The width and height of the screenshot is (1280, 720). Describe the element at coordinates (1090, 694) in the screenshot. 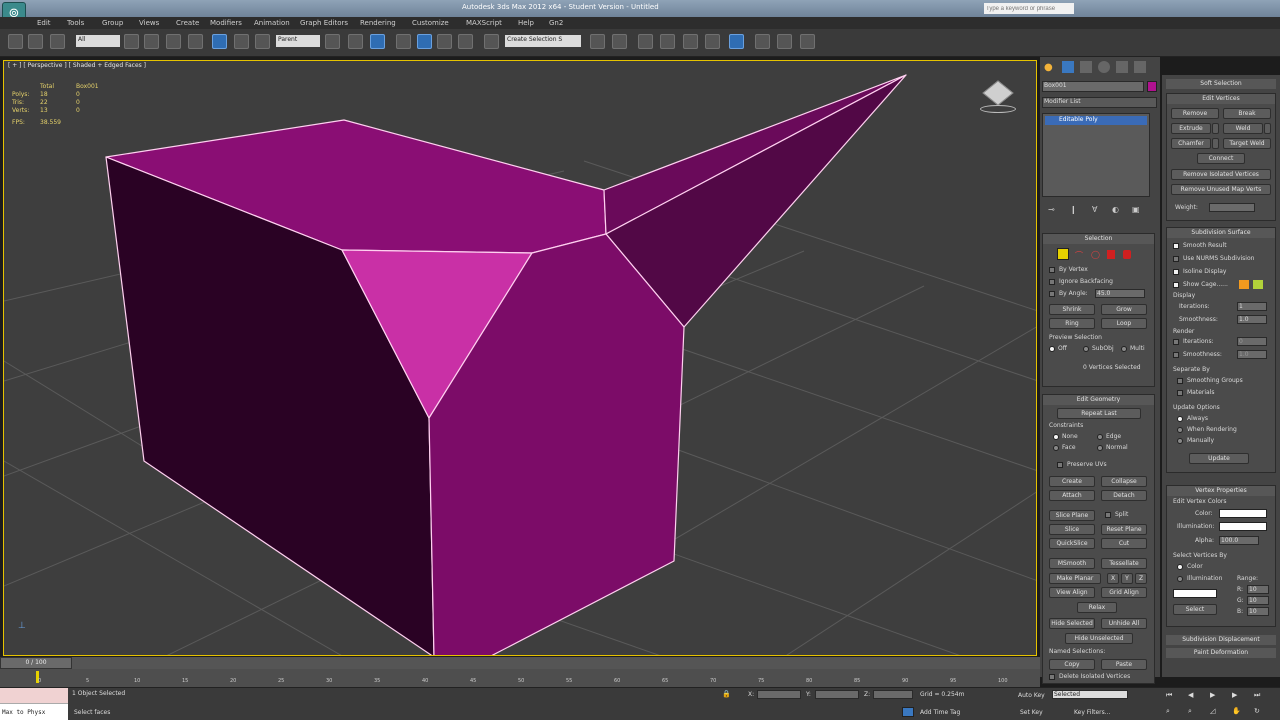

I see `key-mode-dropdown: Selected` at that location.